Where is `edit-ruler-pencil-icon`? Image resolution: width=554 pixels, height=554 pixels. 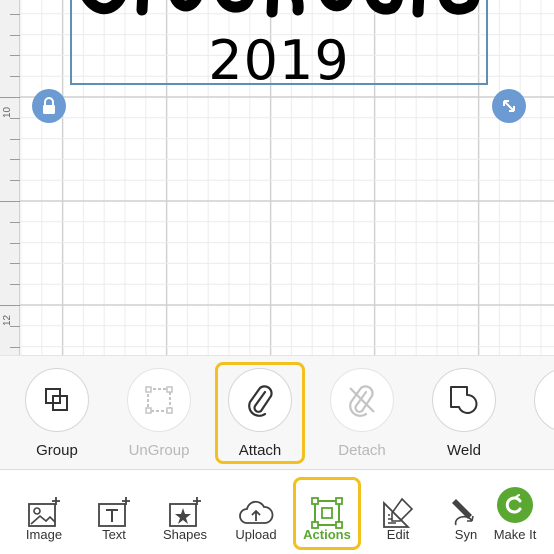
edit-ruler-pencil-icon is located at coordinates (398, 512).